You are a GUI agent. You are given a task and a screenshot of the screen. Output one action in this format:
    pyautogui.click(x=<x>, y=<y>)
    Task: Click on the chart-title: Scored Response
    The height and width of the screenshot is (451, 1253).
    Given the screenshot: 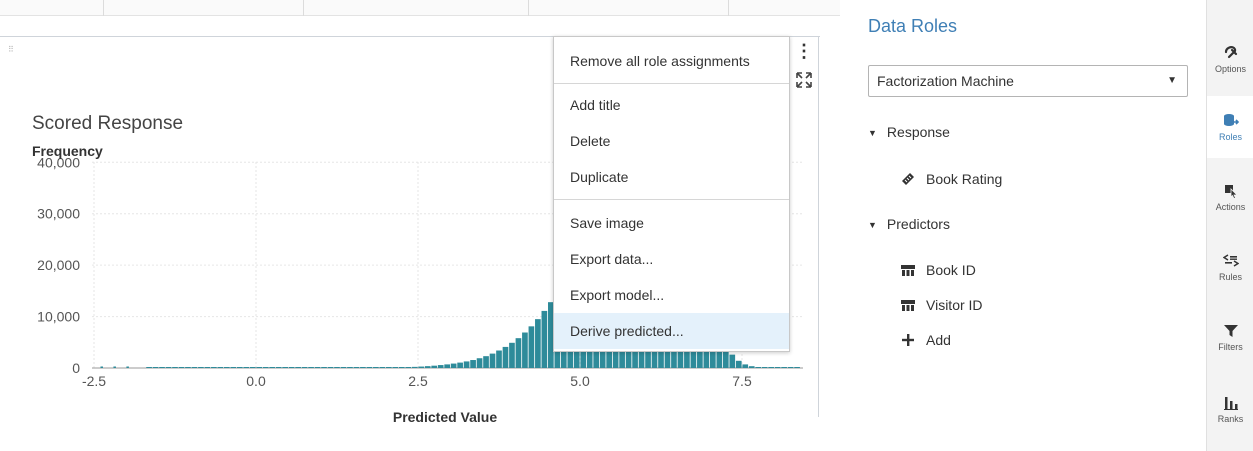 What is the action you would take?
    pyautogui.click(x=108, y=123)
    